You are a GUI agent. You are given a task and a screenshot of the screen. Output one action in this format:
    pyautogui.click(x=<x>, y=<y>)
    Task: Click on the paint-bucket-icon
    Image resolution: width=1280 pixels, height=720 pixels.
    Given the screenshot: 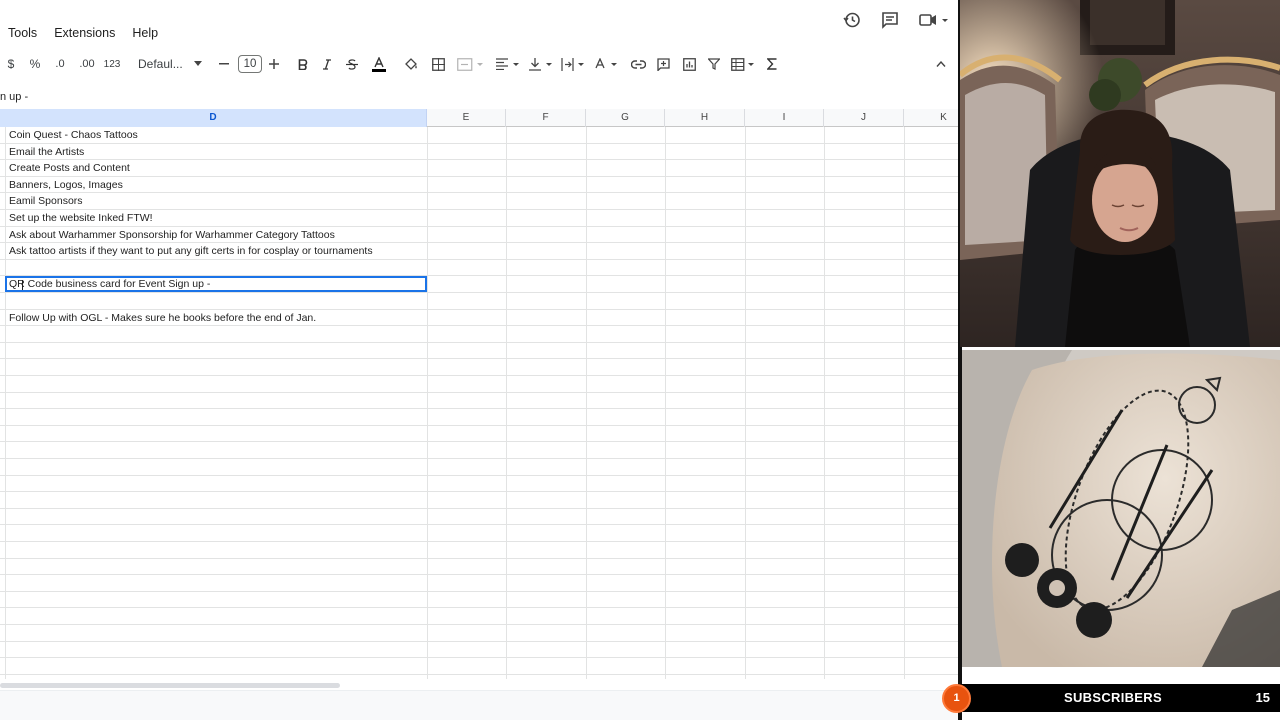 What is the action you would take?
    pyautogui.click(x=411, y=64)
    